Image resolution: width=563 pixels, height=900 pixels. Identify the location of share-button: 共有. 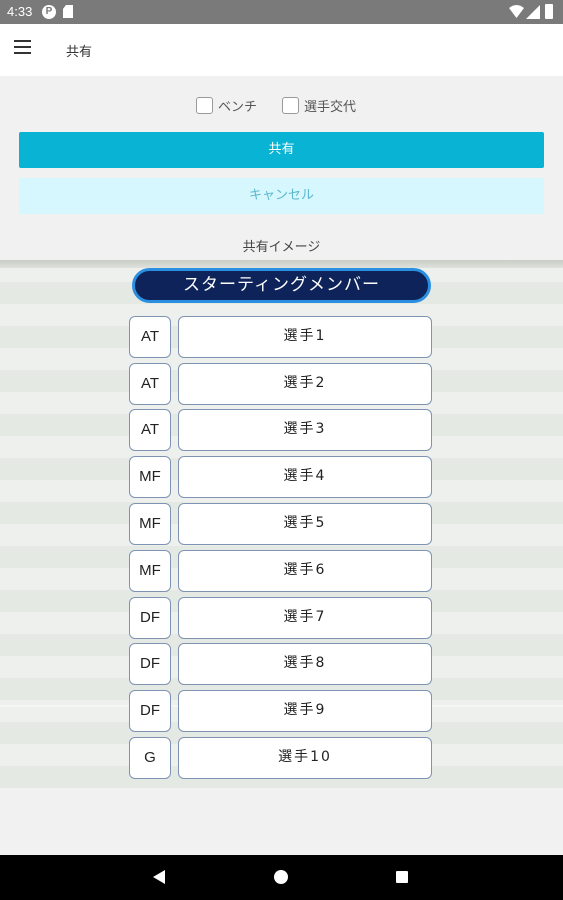
(281, 150).